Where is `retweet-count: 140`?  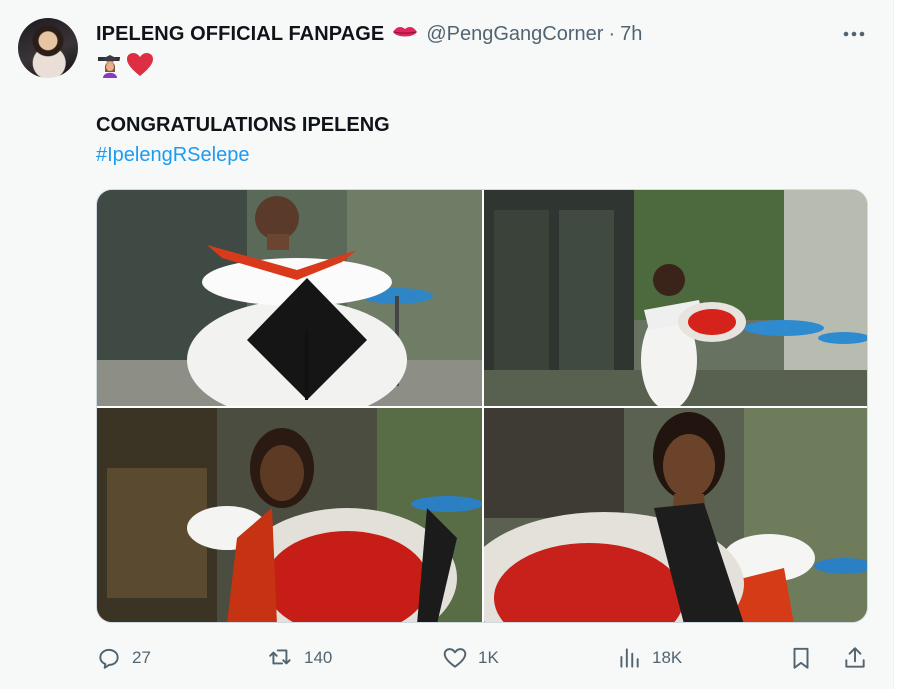
retweet-count: 140 is located at coordinates (318, 657).